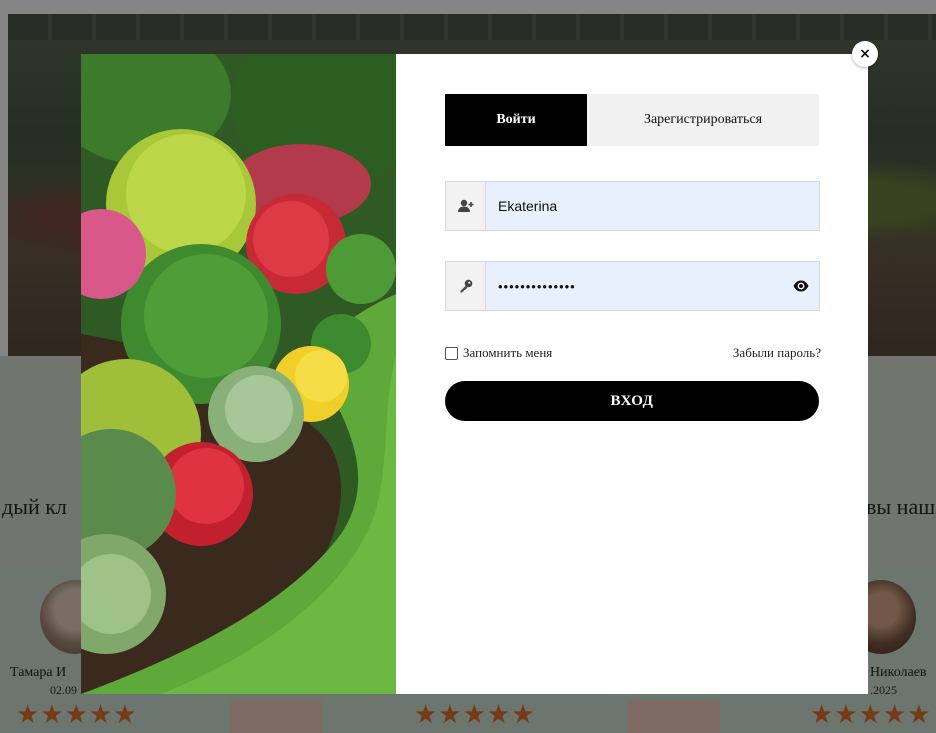 The width and height of the screenshot is (936, 733). I want to click on close-icon: ×, so click(865, 54).